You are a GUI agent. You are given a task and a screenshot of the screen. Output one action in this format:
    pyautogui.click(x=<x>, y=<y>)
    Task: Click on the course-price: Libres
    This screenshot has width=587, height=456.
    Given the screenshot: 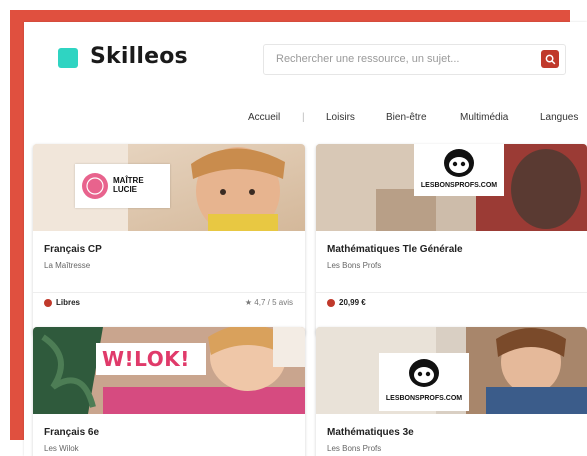 What is the action you would take?
    pyautogui.click(x=62, y=302)
    